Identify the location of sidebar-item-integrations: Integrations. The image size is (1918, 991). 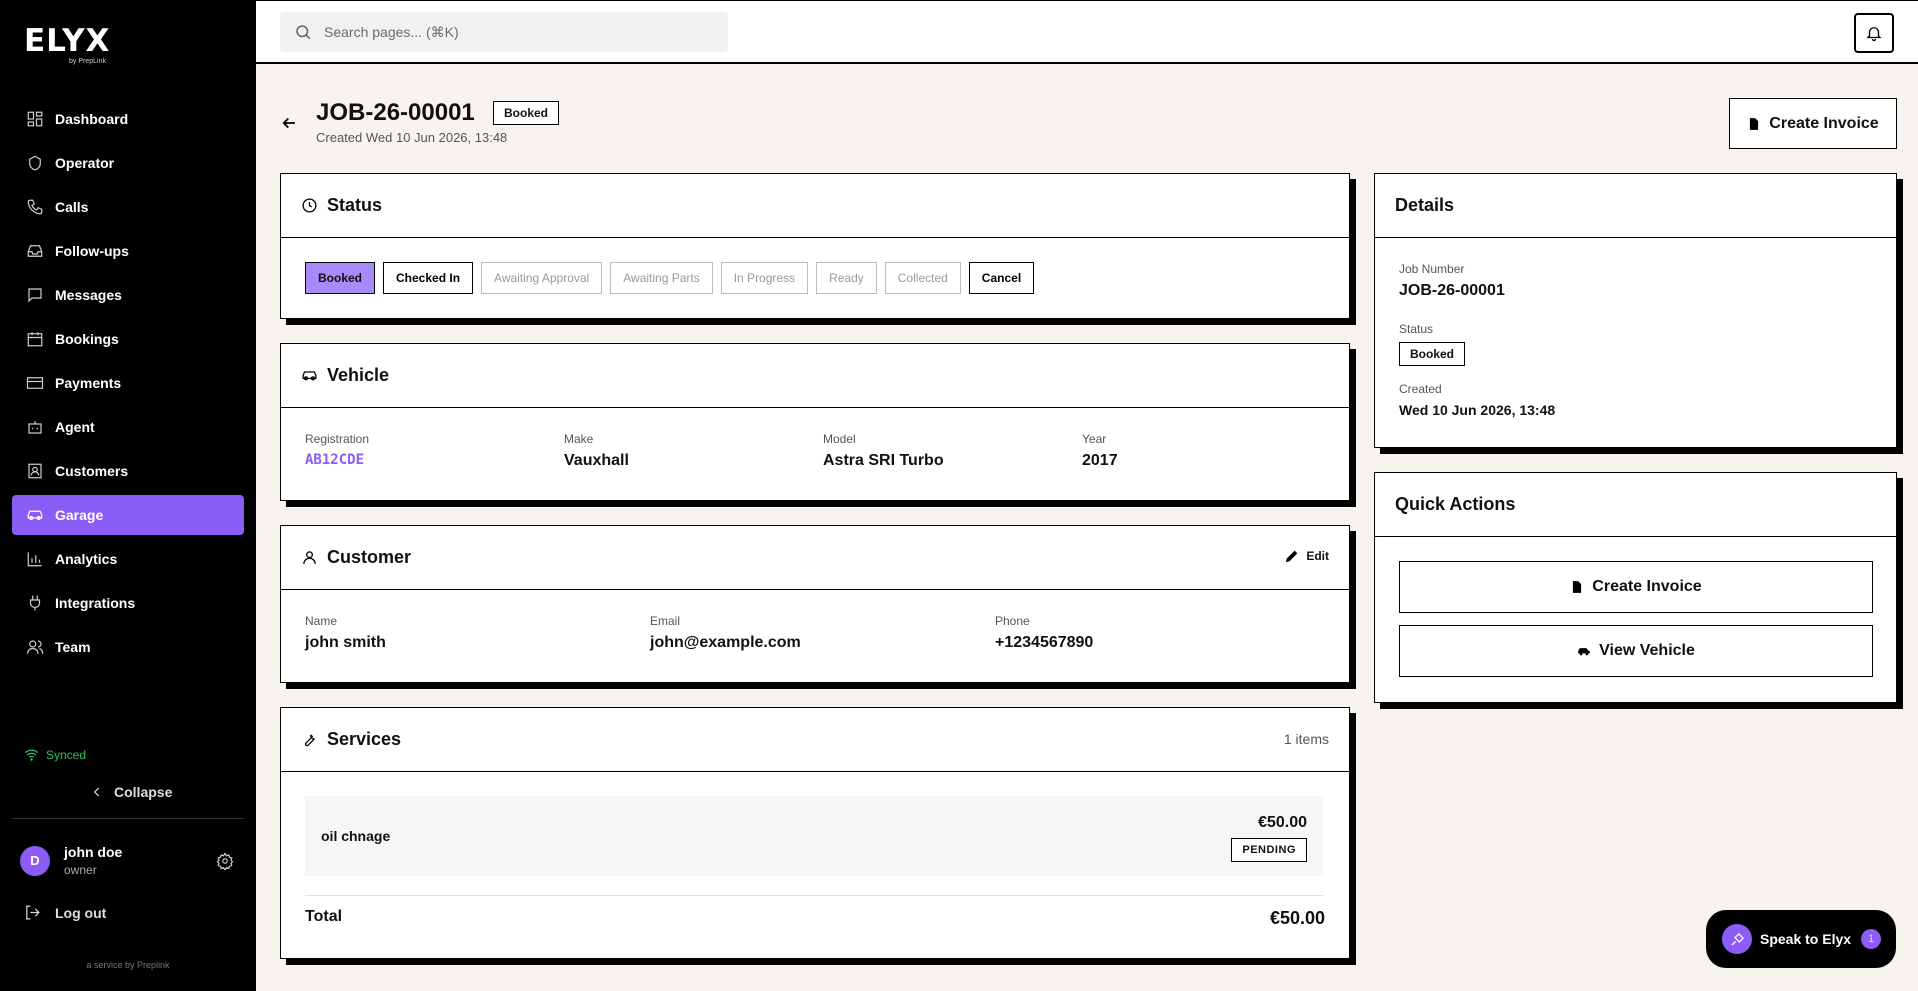
(128, 603).